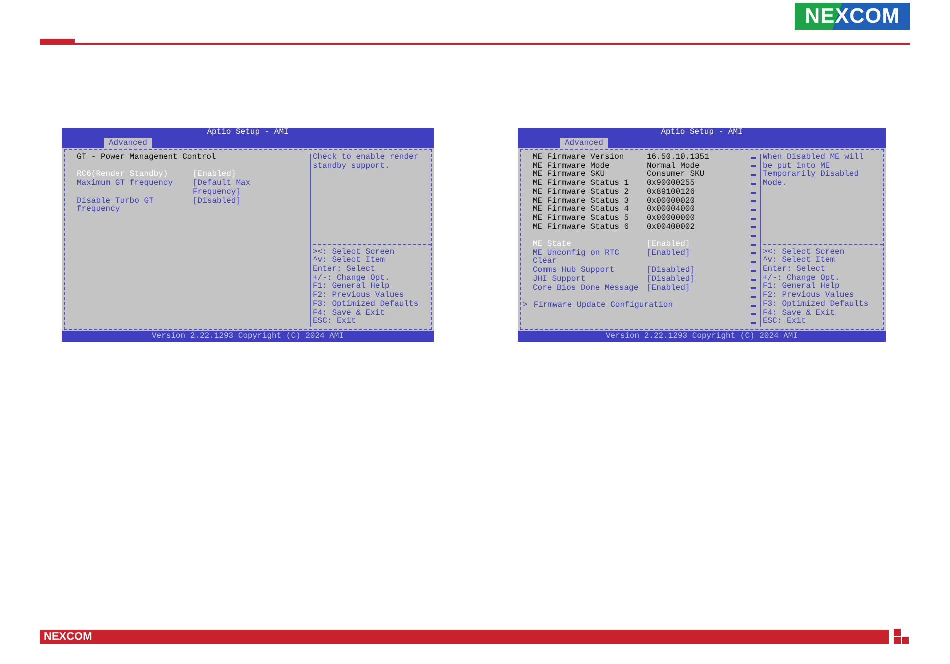 This screenshot has width=950, height=664. What do you see at coordinates (671, 219) in the screenshot?
I see `info-value: 0x00000000` at bounding box center [671, 219].